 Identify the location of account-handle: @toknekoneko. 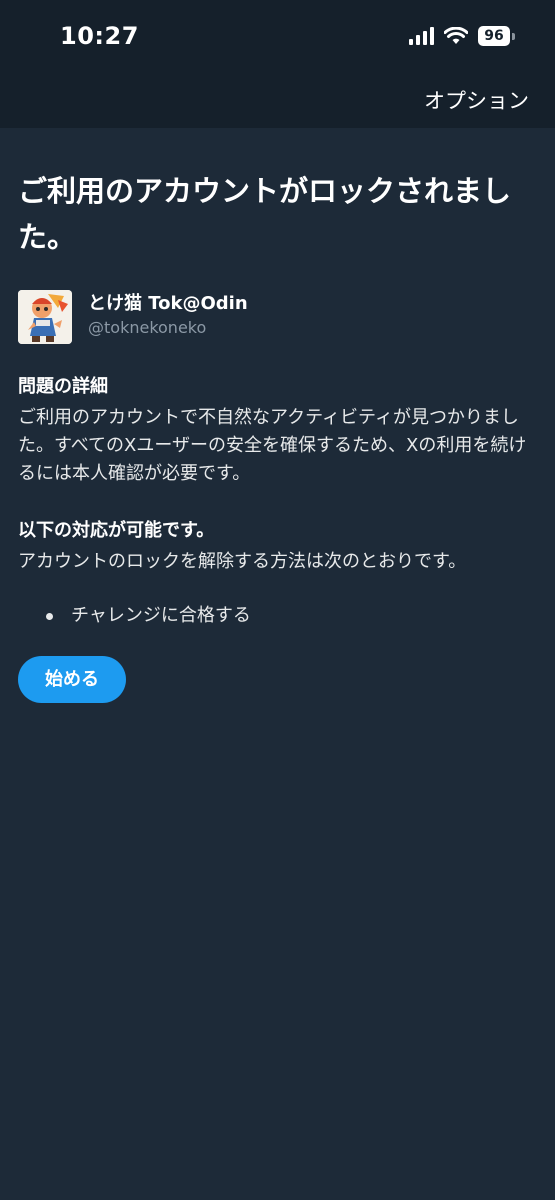
(147, 327).